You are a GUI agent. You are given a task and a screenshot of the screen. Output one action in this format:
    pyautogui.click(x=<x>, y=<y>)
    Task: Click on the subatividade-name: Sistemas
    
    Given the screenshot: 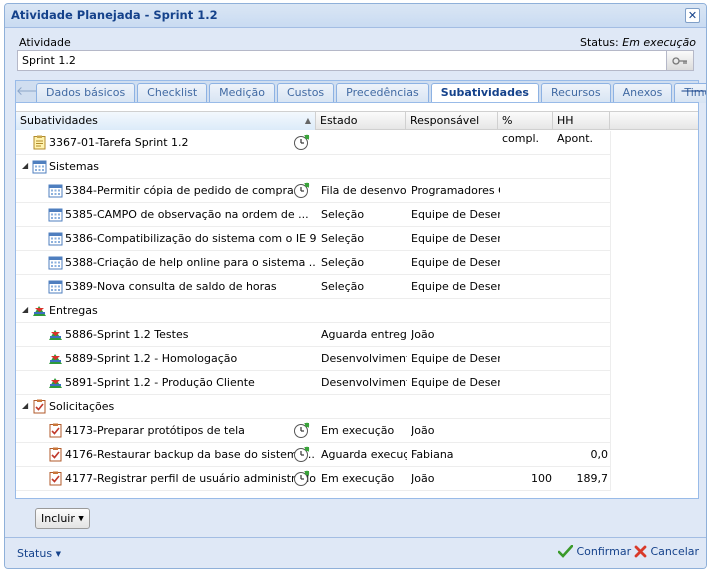 What is the action you would take?
    pyautogui.click(x=74, y=166)
    